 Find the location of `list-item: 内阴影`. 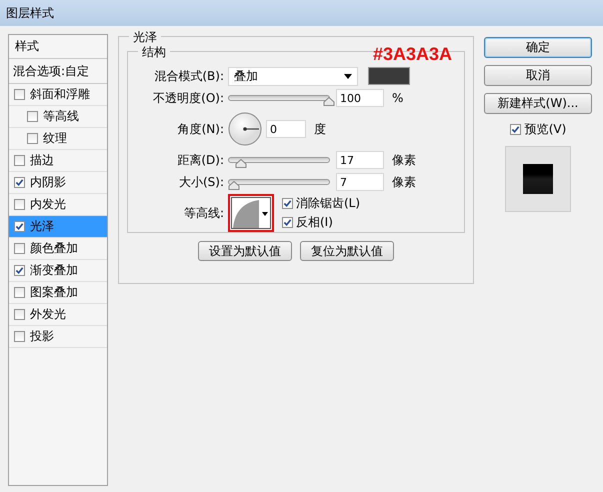

list-item: 内阴影 is located at coordinates (58, 183).